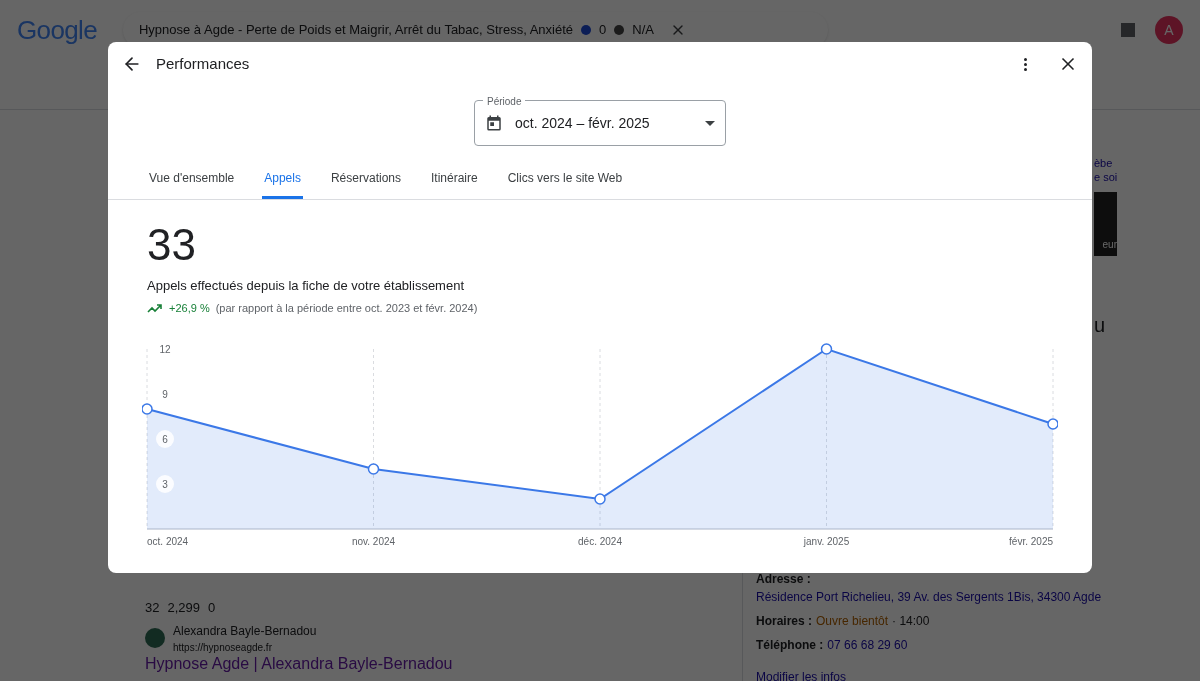 This screenshot has width=1200, height=681. What do you see at coordinates (911, 621) in the screenshot?
I see `hours-time: · 14:00` at bounding box center [911, 621].